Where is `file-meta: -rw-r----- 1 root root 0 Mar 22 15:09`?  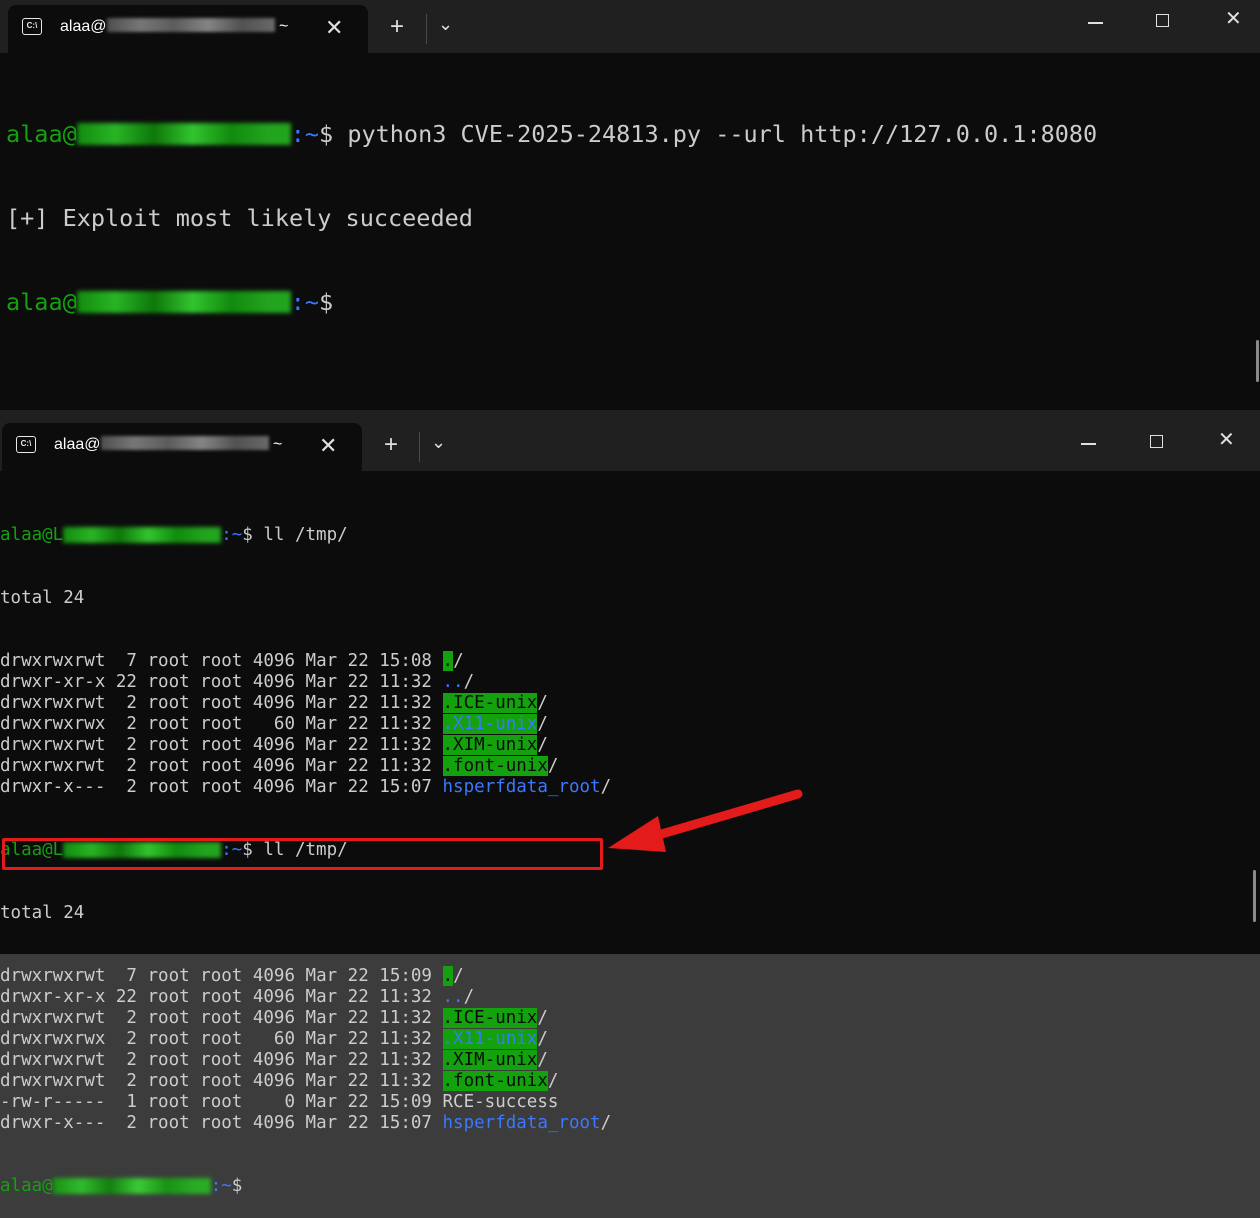
file-meta: -rw-r----- 1 root root 0 Mar 22 15:09 is located at coordinates (221, 1102).